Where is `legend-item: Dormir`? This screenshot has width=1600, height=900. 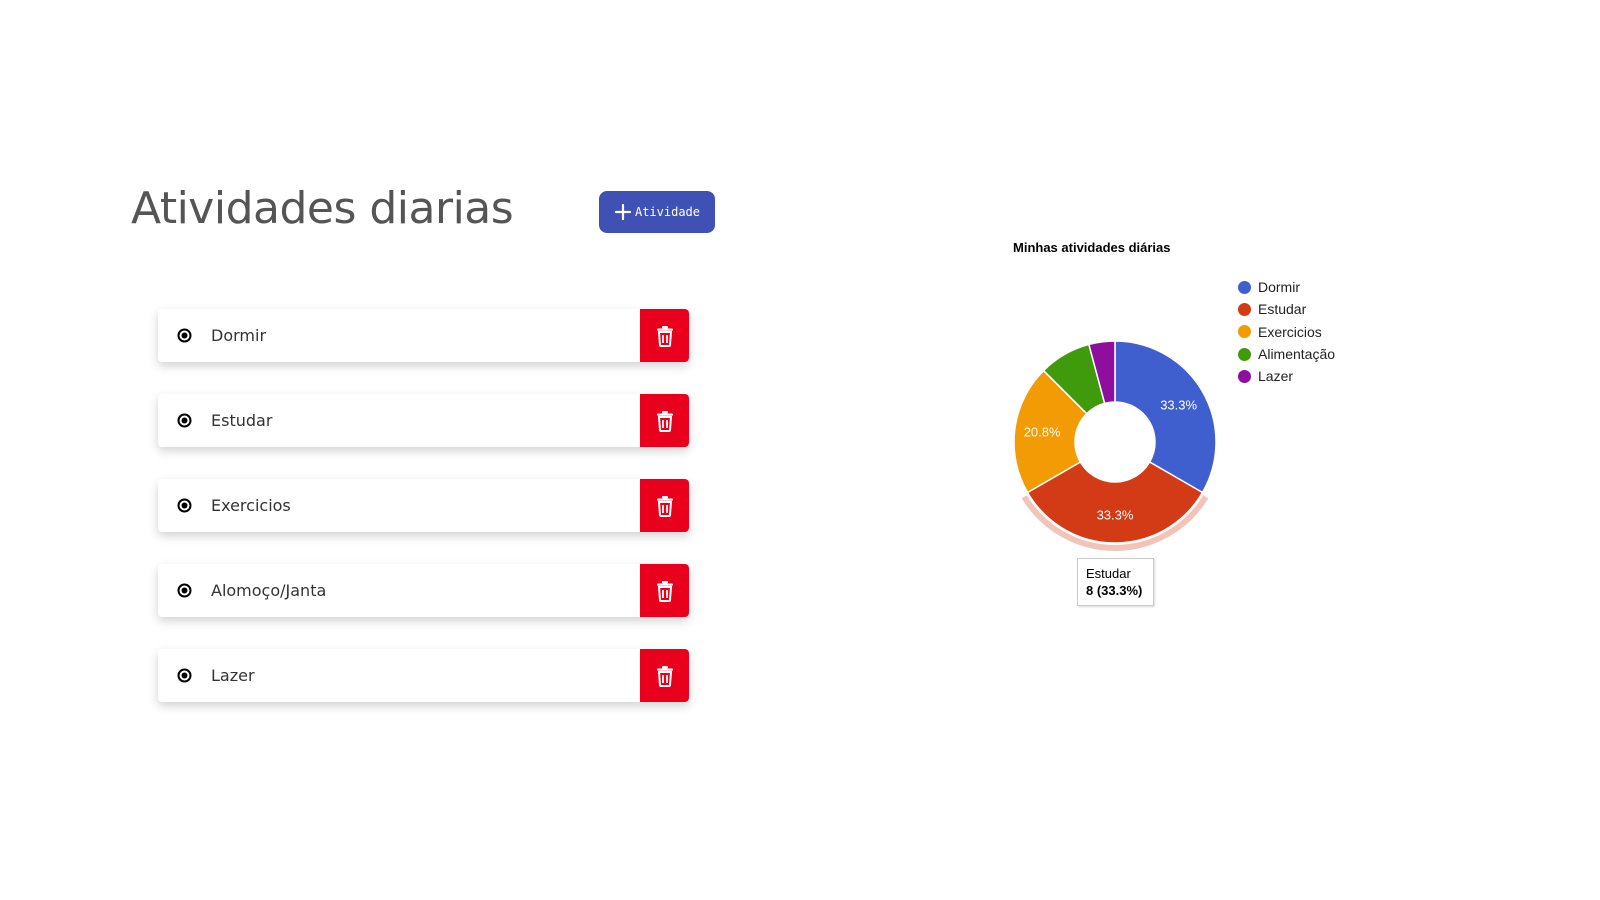
legend-item: Dormir is located at coordinates (1286, 287).